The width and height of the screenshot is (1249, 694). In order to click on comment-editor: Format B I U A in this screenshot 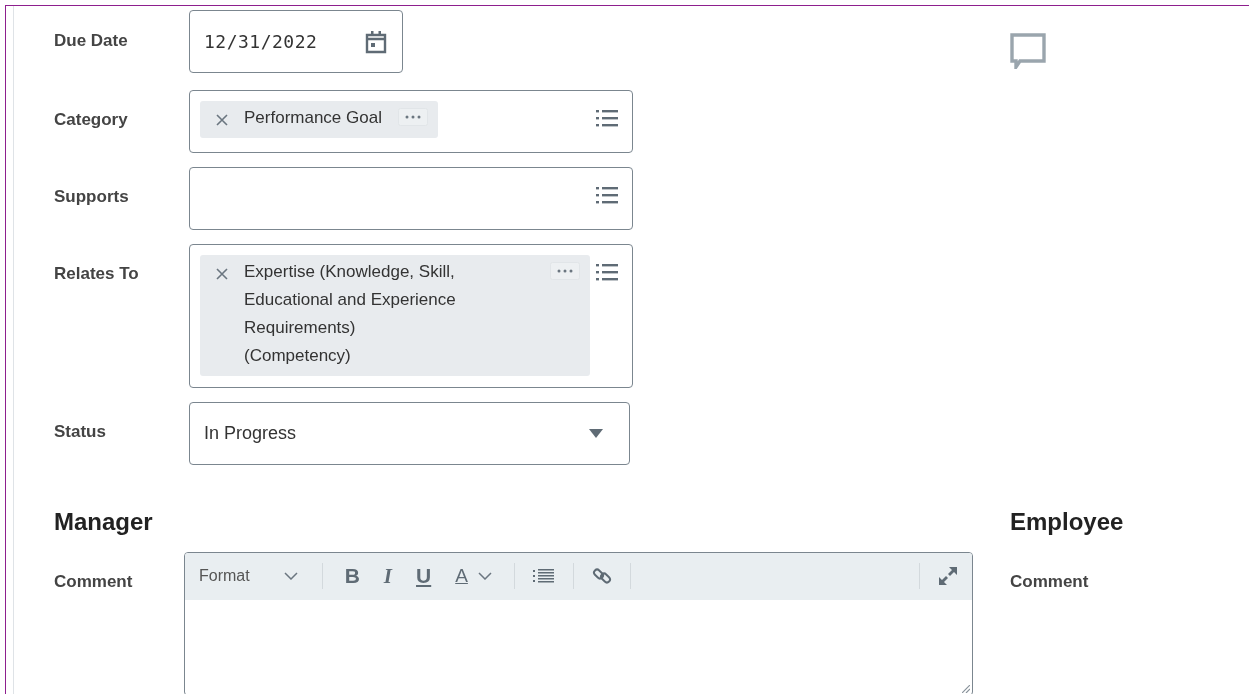, I will do `click(578, 622)`.